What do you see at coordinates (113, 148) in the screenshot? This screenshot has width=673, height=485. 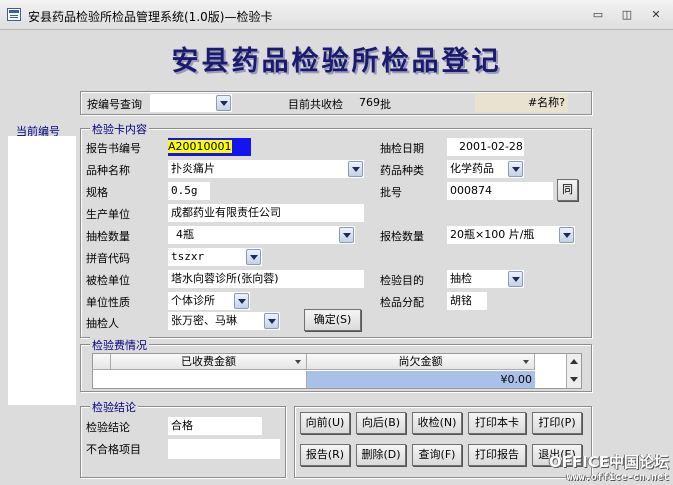 I see `report-no-label: 报告书编号` at bounding box center [113, 148].